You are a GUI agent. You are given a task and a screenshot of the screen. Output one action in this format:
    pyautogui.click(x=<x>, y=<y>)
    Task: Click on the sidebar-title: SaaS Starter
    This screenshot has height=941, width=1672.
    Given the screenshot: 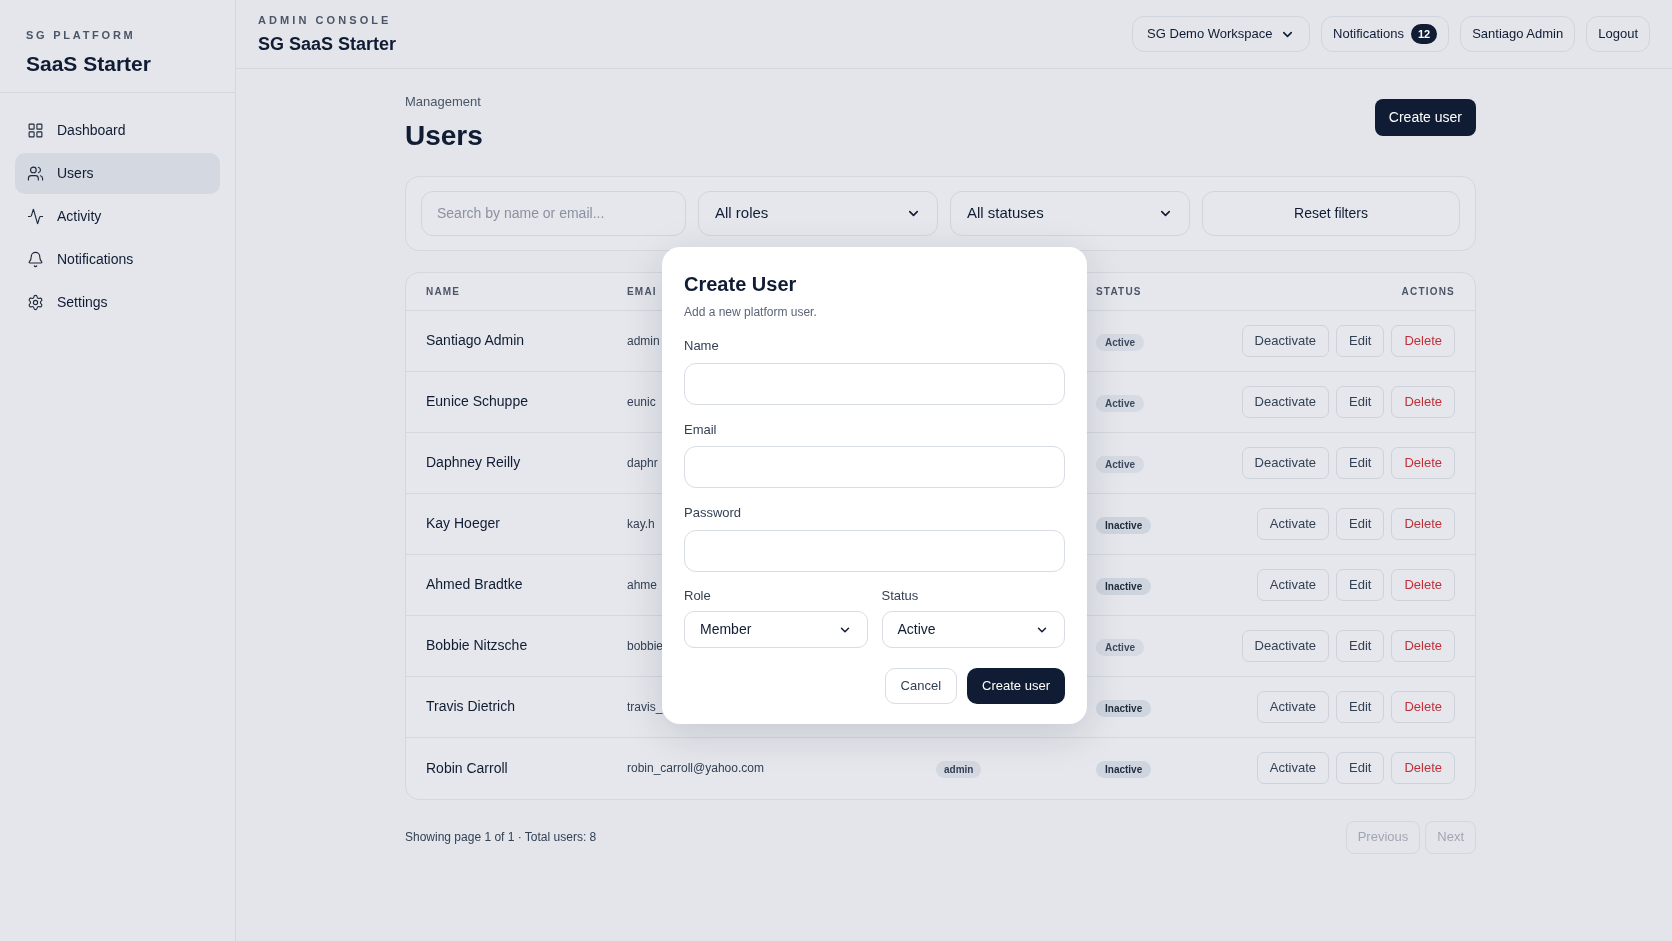 What is the action you would take?
    pyautogui.click(x=89, y=63)
    